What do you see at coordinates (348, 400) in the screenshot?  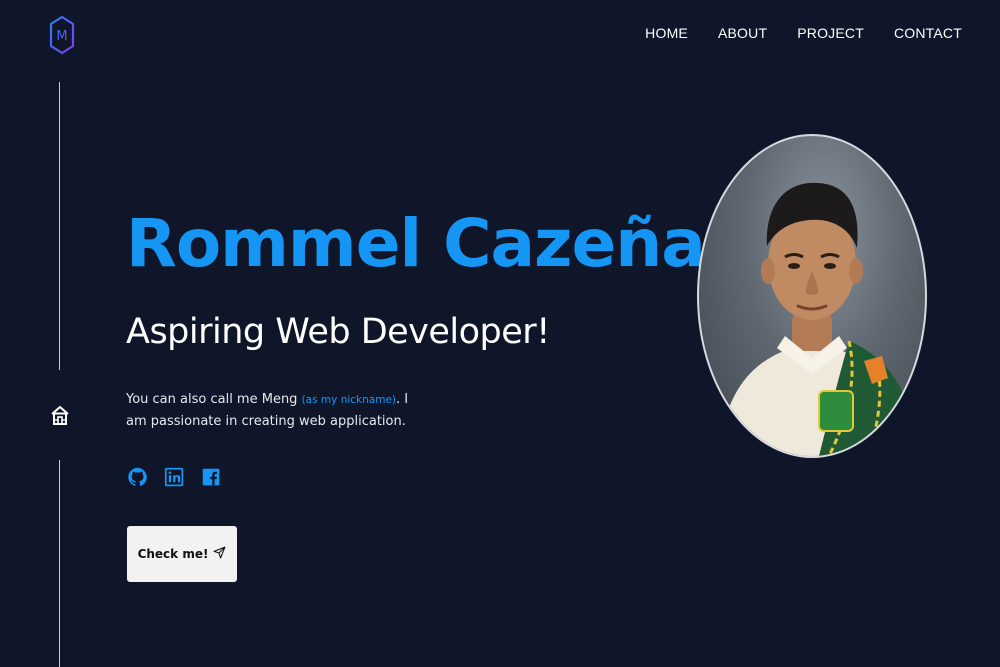 I see `nickname-note: (as my nickname)` at bounding box center [348, 400].